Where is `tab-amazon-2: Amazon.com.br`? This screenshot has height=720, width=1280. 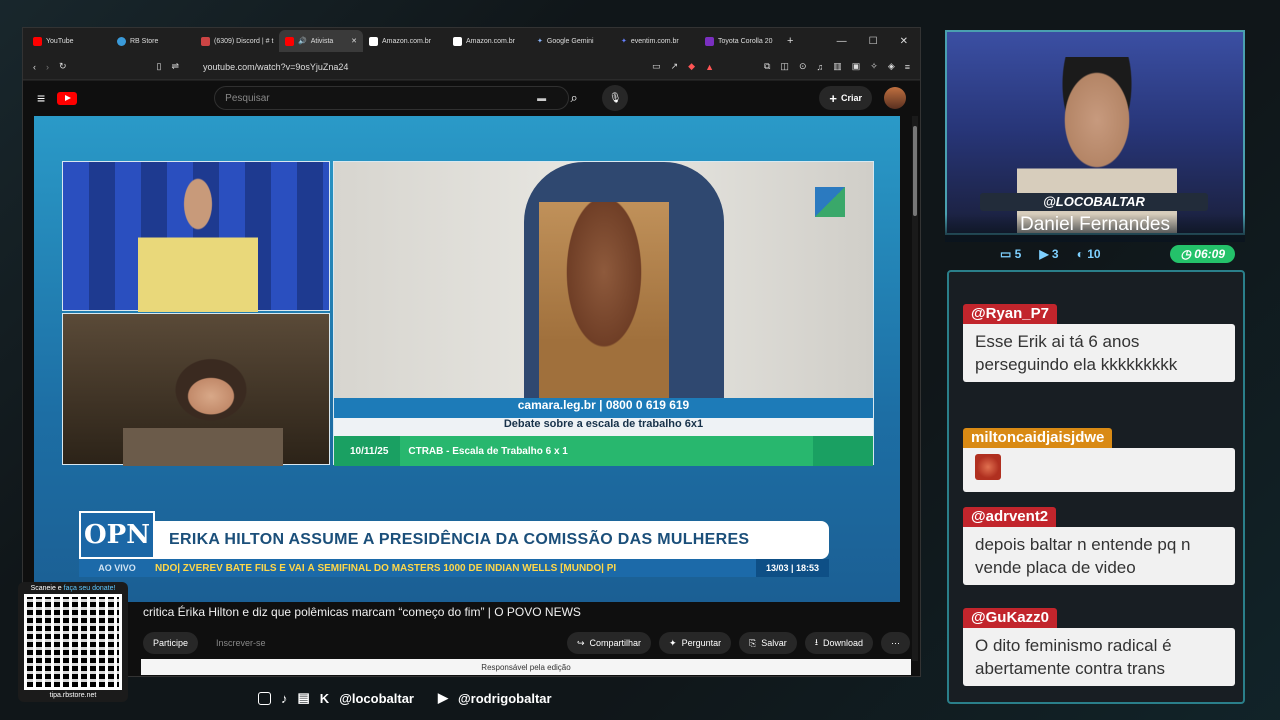
tab-amazon-2: Amazon.com.br is located at coordinates (489, 41).